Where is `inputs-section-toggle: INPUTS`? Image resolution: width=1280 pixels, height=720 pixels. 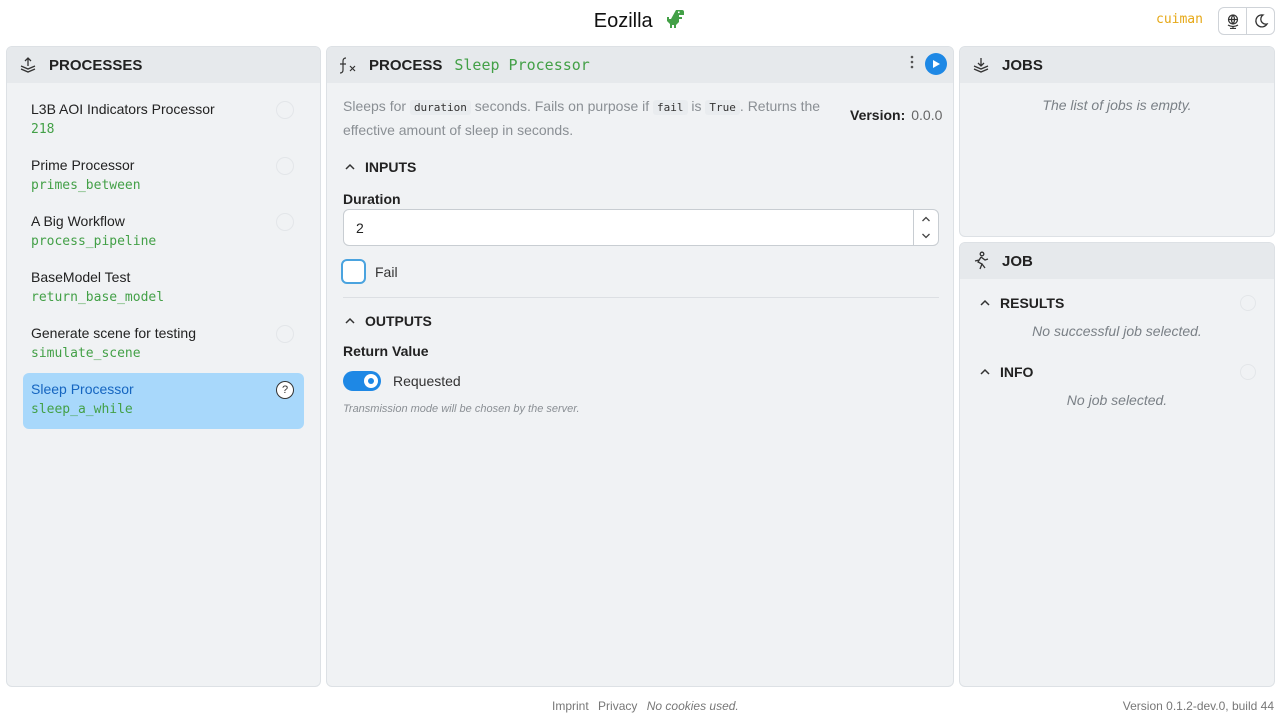
inputs-section-toggle: INPUTS is located at coordinates (379, 167).